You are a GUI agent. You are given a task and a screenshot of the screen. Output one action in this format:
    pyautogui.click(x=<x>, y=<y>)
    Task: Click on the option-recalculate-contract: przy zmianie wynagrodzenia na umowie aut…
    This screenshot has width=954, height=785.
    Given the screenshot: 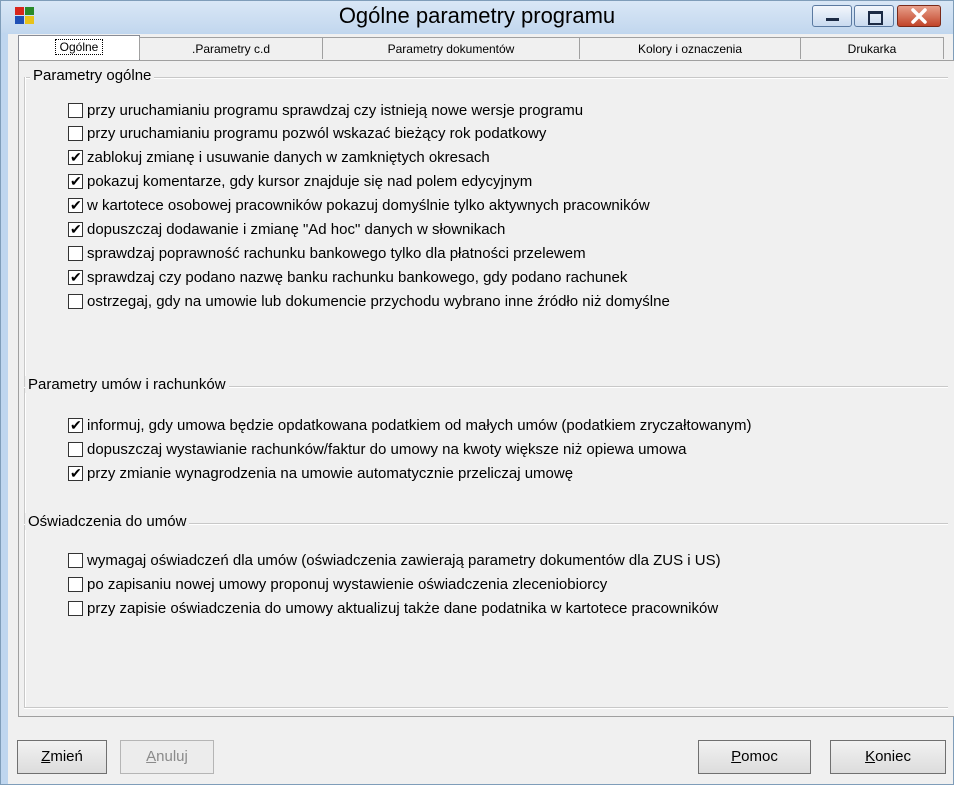 What is the action you would take?
    pyautogui.click(x=320, y=473)
    